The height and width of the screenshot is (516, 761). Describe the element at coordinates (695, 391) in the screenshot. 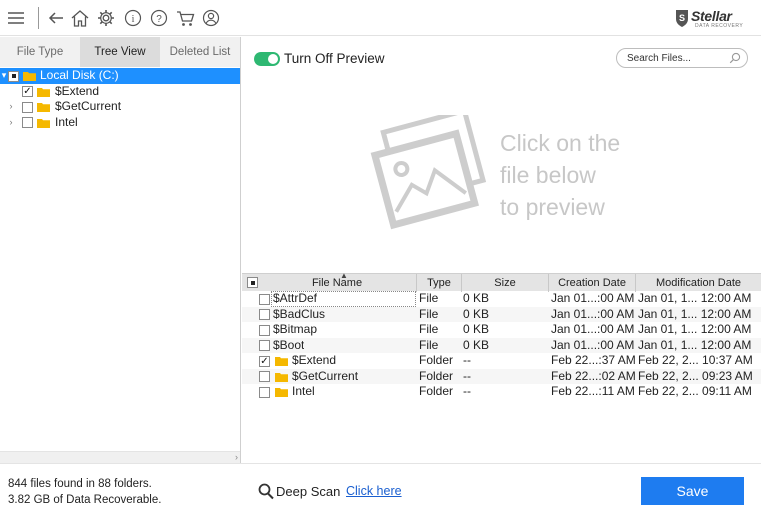

I see `cell-modified: Feb 22, 2... 09:11 AM` at that location.